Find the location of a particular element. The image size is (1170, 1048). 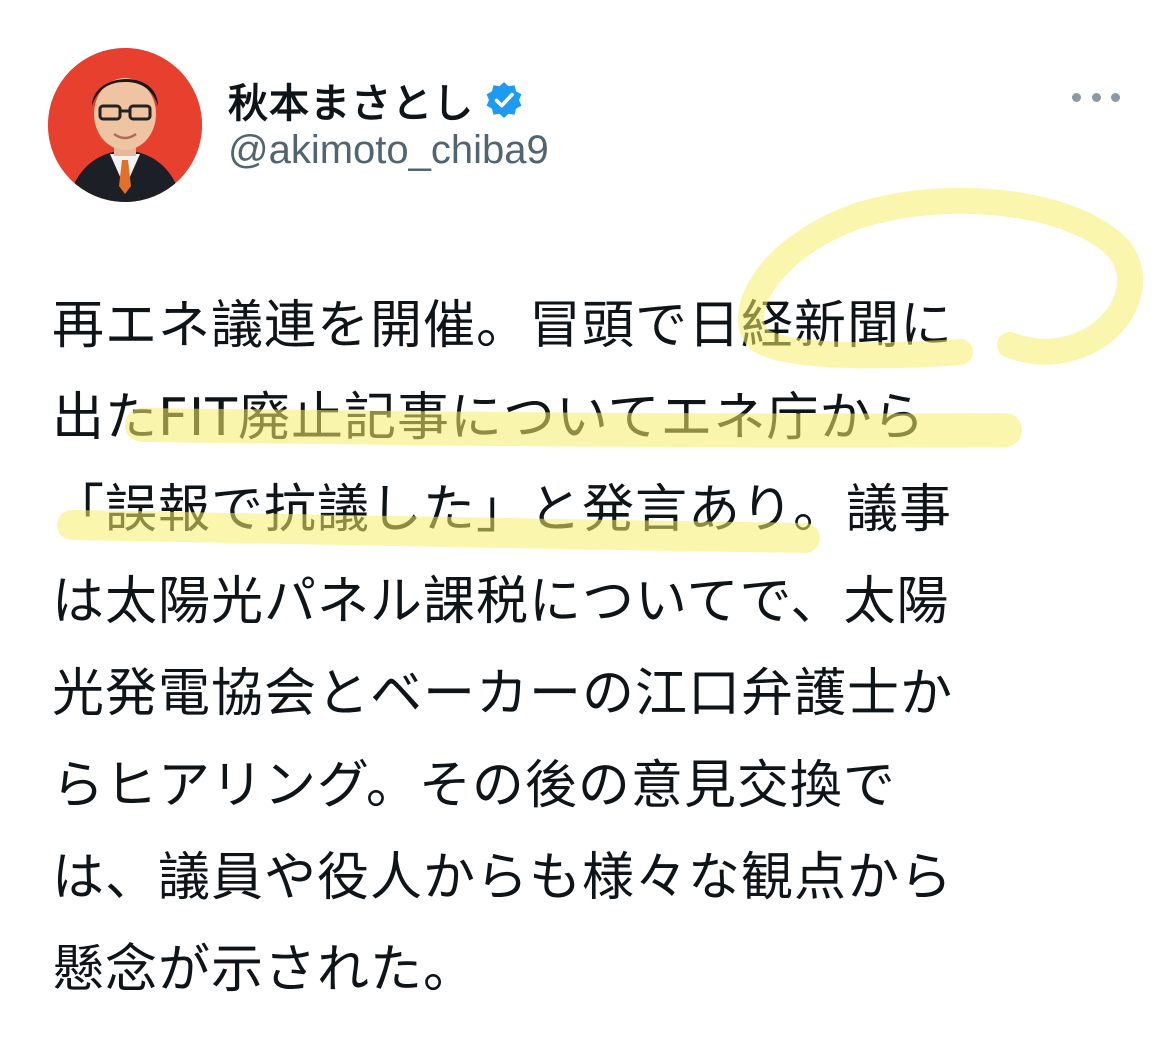

profile-photo-icon is located at coordinates (125, 125).